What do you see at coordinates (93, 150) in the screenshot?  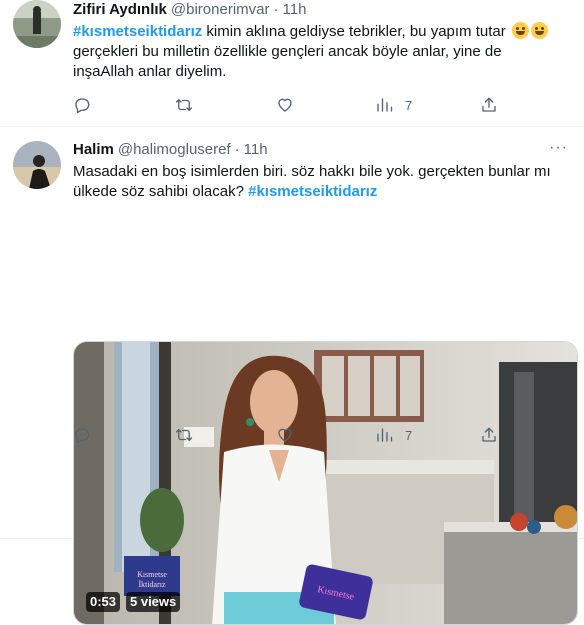 I see `display-name: Halim` at bounding box center [93, 150].